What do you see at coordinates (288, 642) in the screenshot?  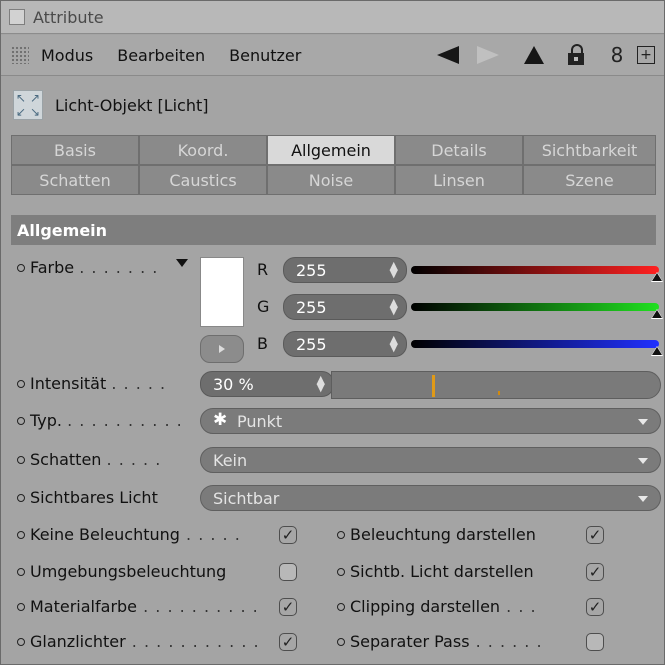 I see `glanzlichter-checkbox: ✓` at bounding box center [288, 642].